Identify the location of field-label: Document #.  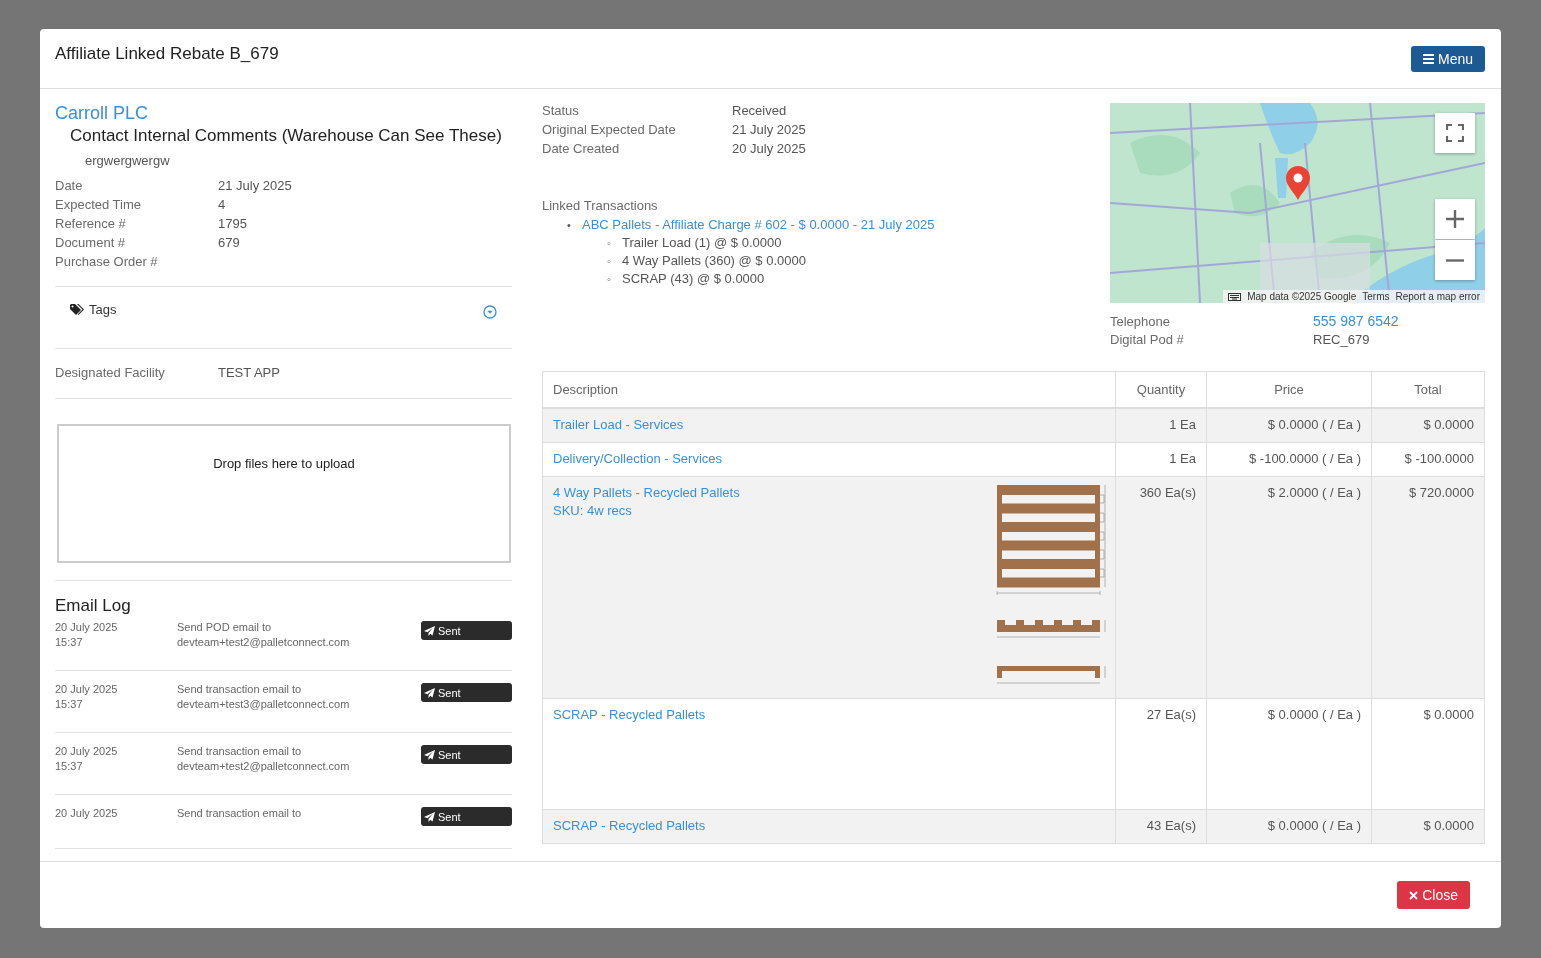
(91, 242).